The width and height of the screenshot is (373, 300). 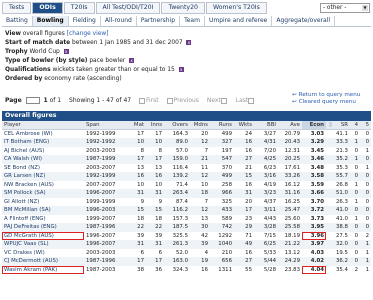 I want to click on col-mdns: Mdns, so click(x=200, y=125).